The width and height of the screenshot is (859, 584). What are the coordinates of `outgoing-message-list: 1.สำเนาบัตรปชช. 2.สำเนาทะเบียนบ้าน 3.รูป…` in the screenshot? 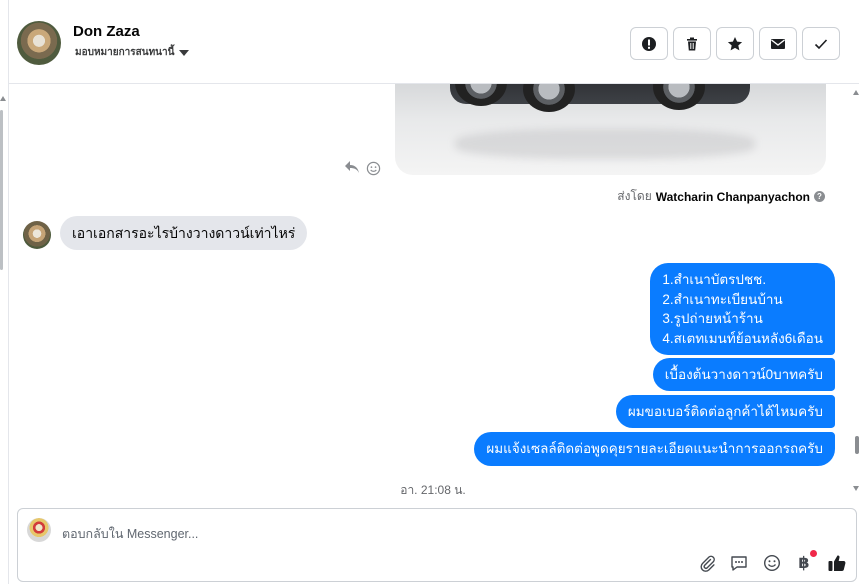 It's located at (742, 309).